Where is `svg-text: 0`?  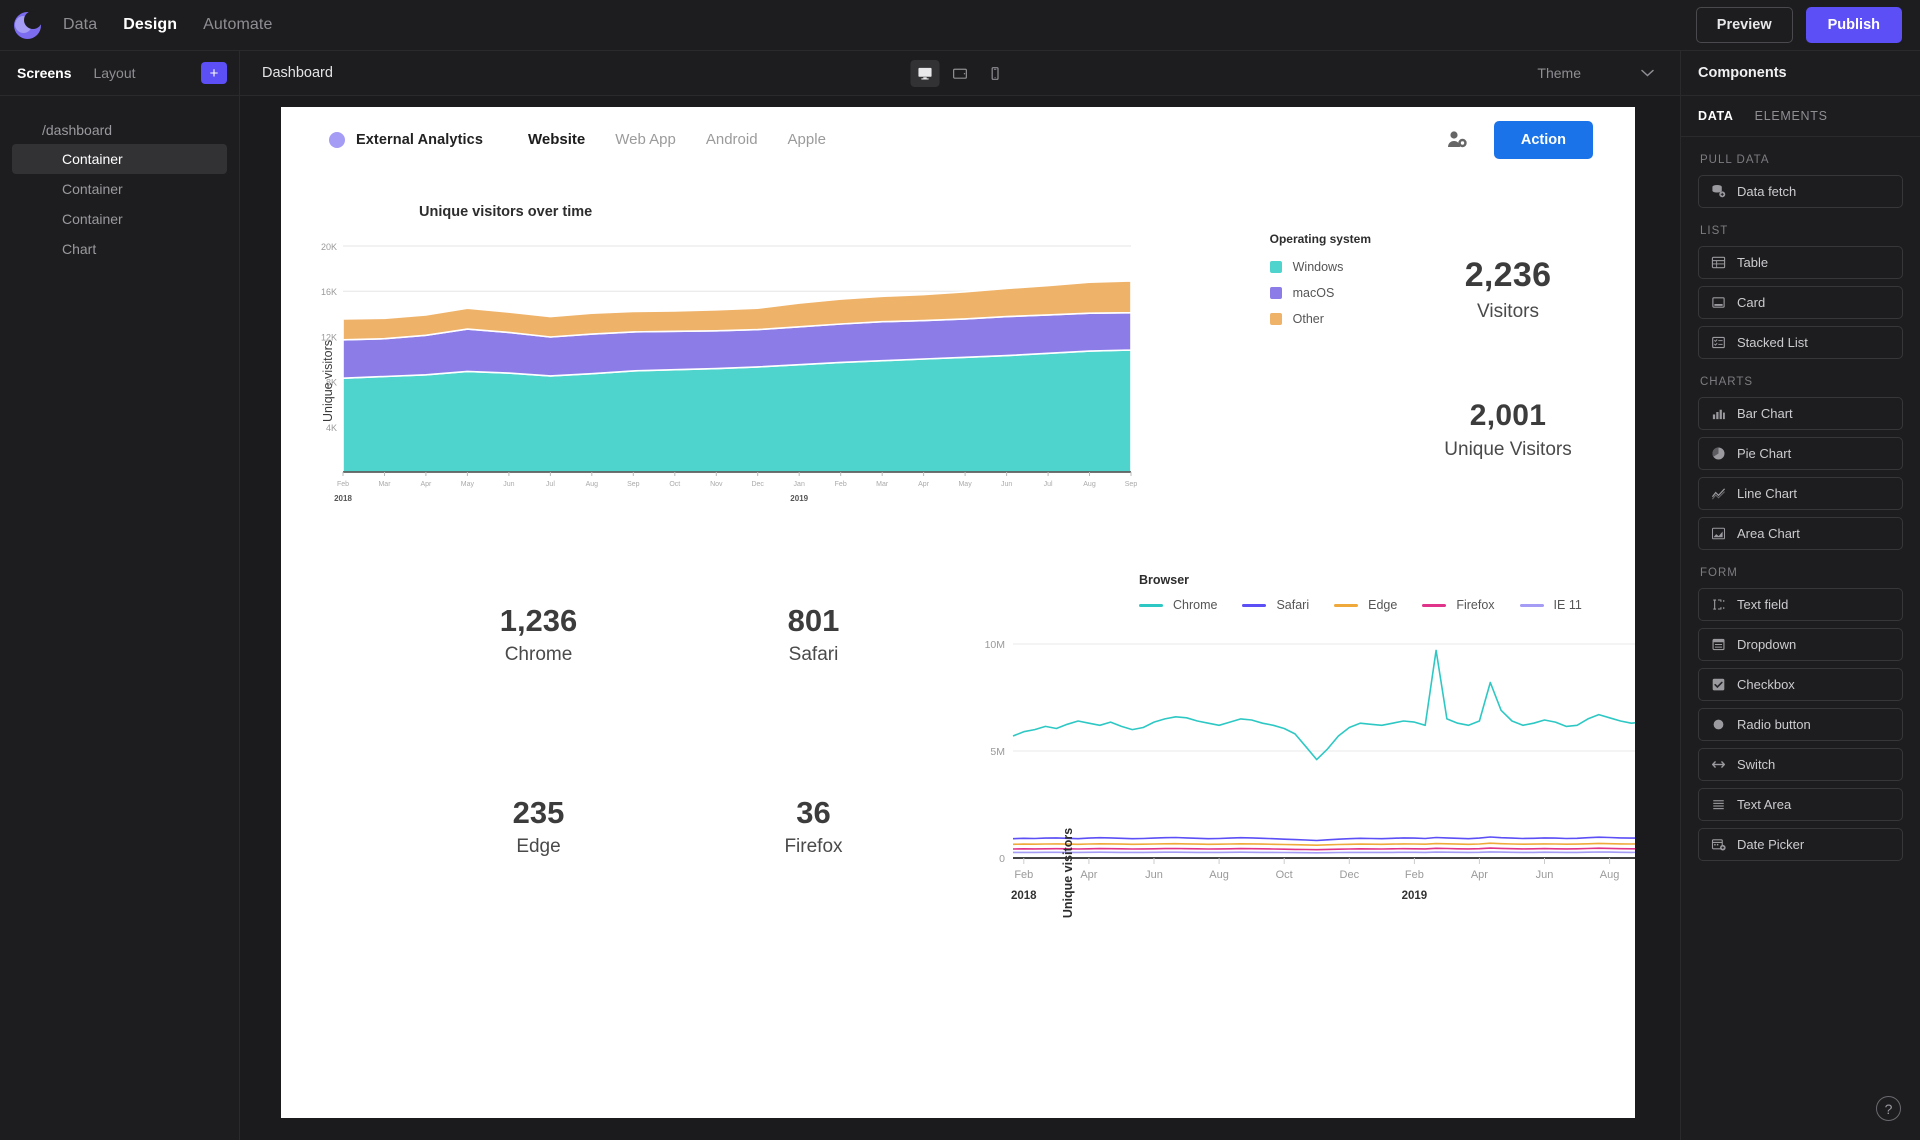 svg-text: 0 is located at coordinates (1002, 859).